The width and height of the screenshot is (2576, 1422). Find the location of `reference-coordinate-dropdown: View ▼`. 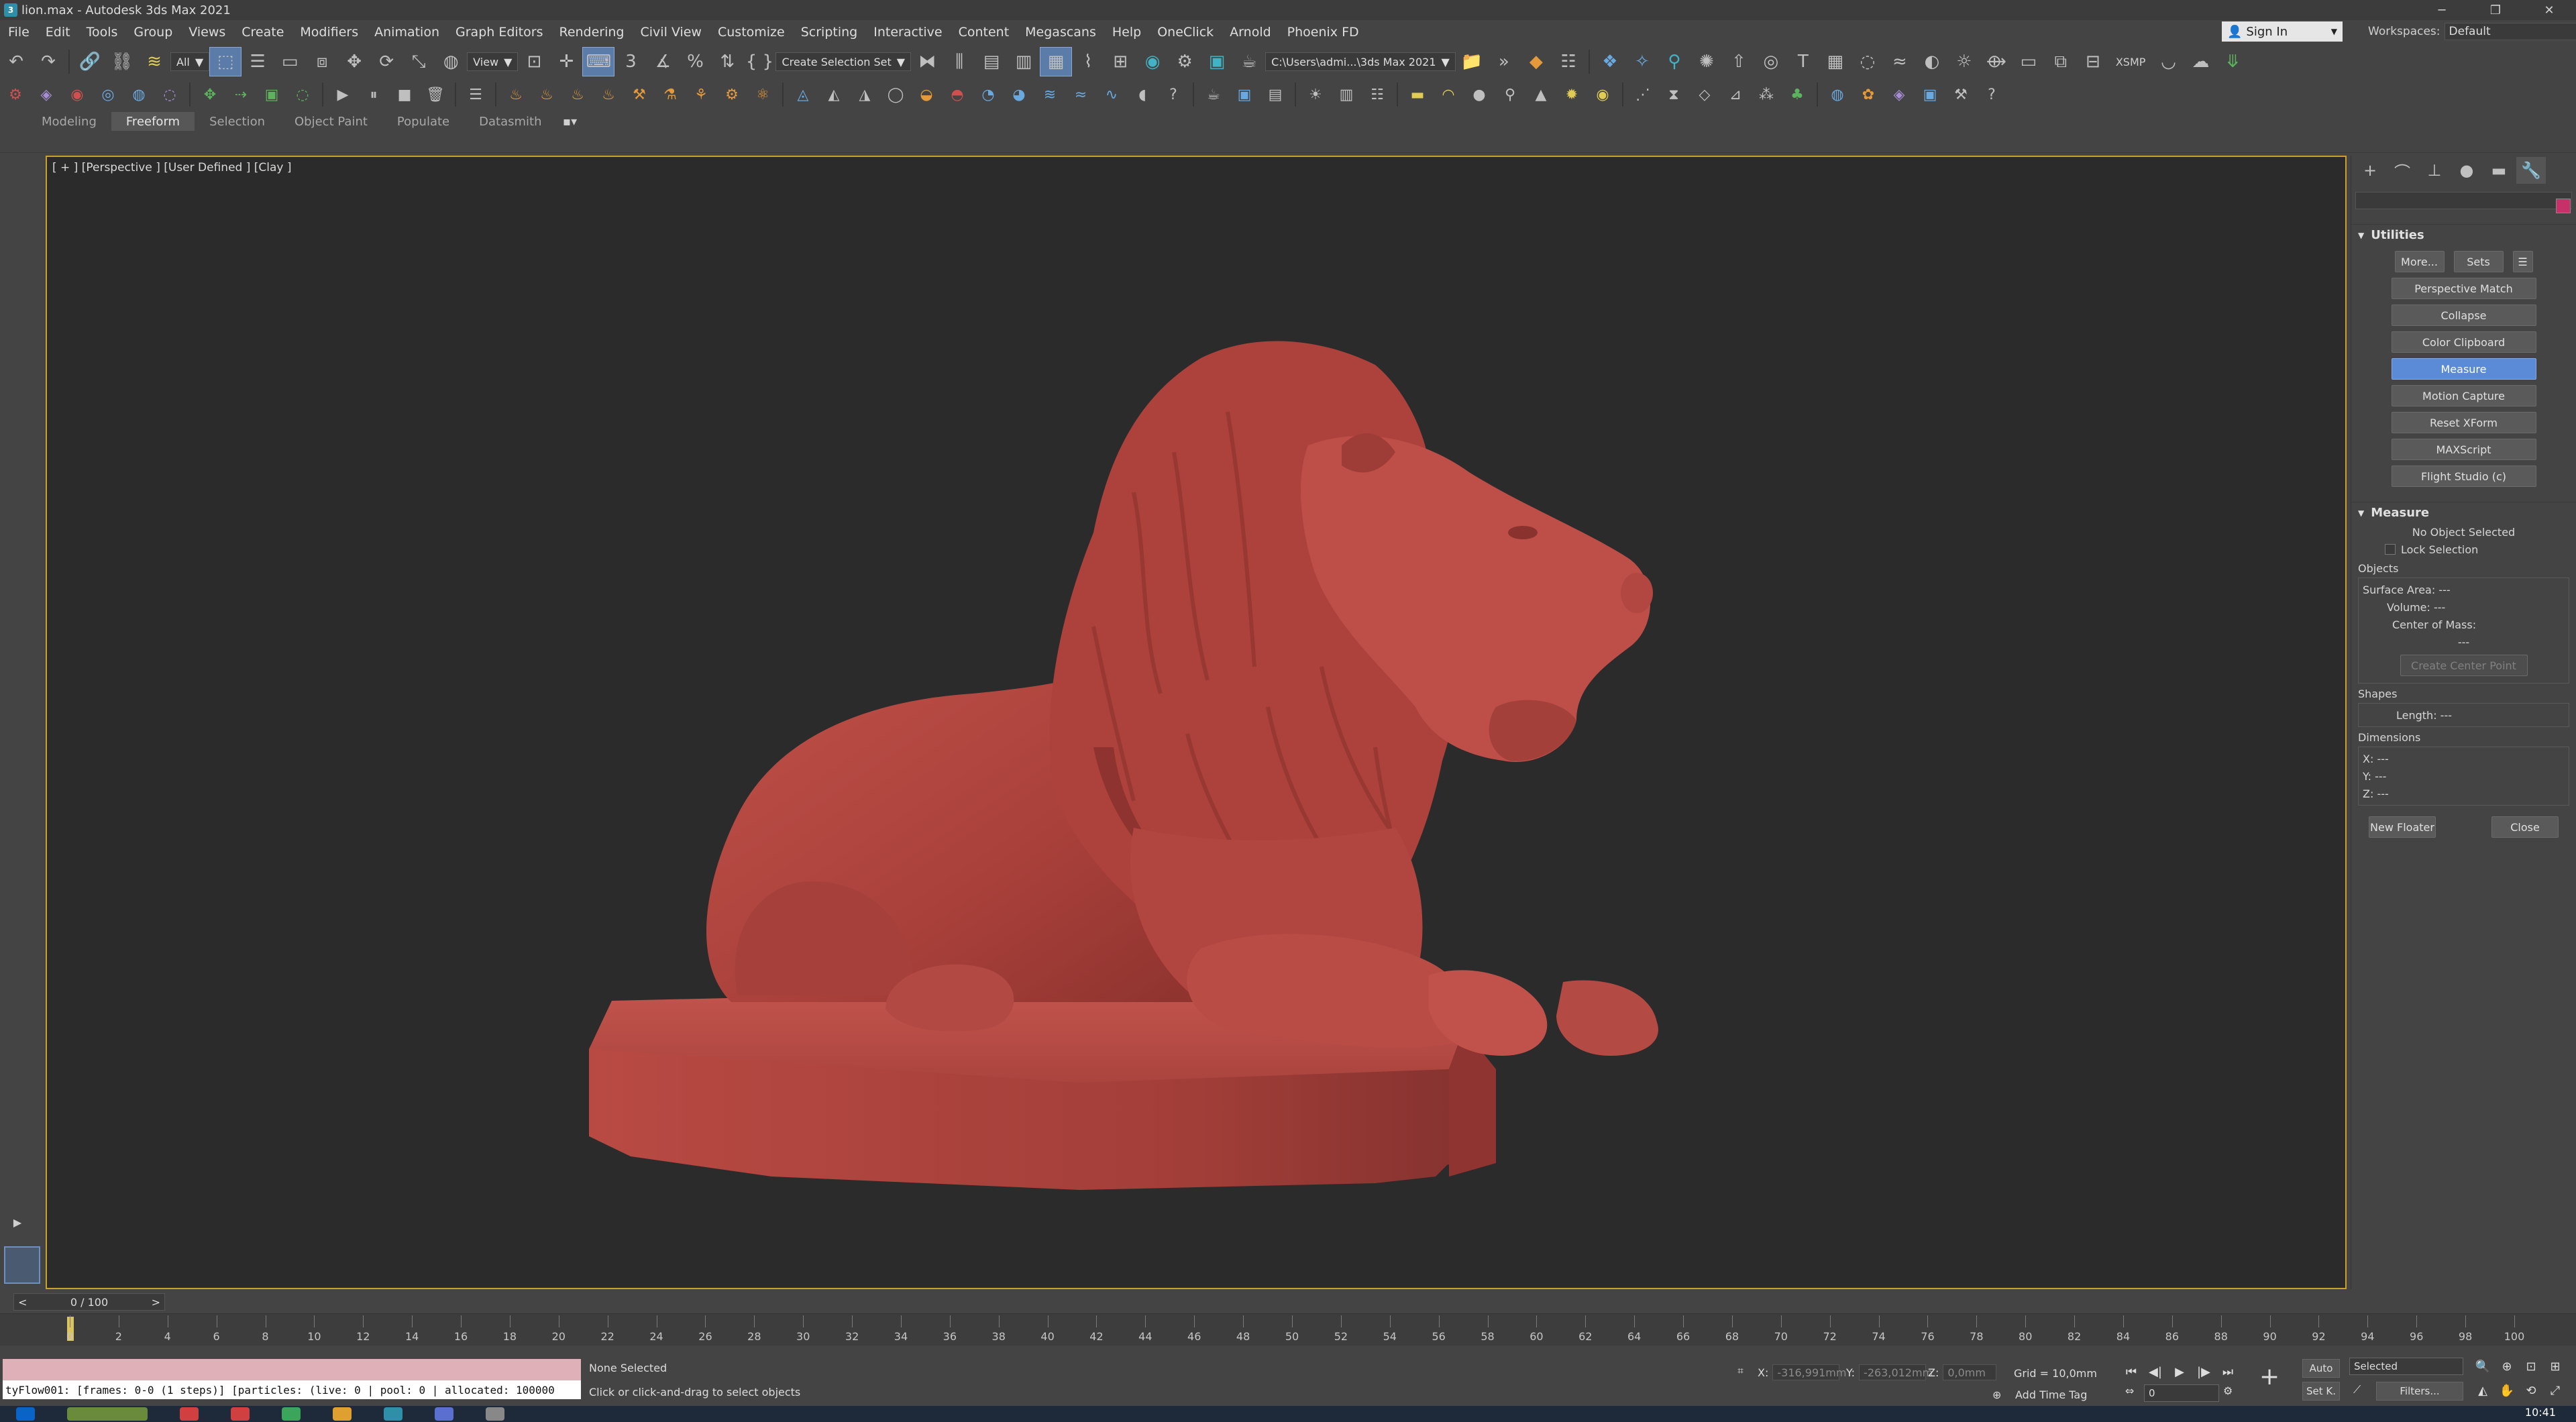

reference-coordinate-dropdown: View ▼ is located at coordinates (493, 62).